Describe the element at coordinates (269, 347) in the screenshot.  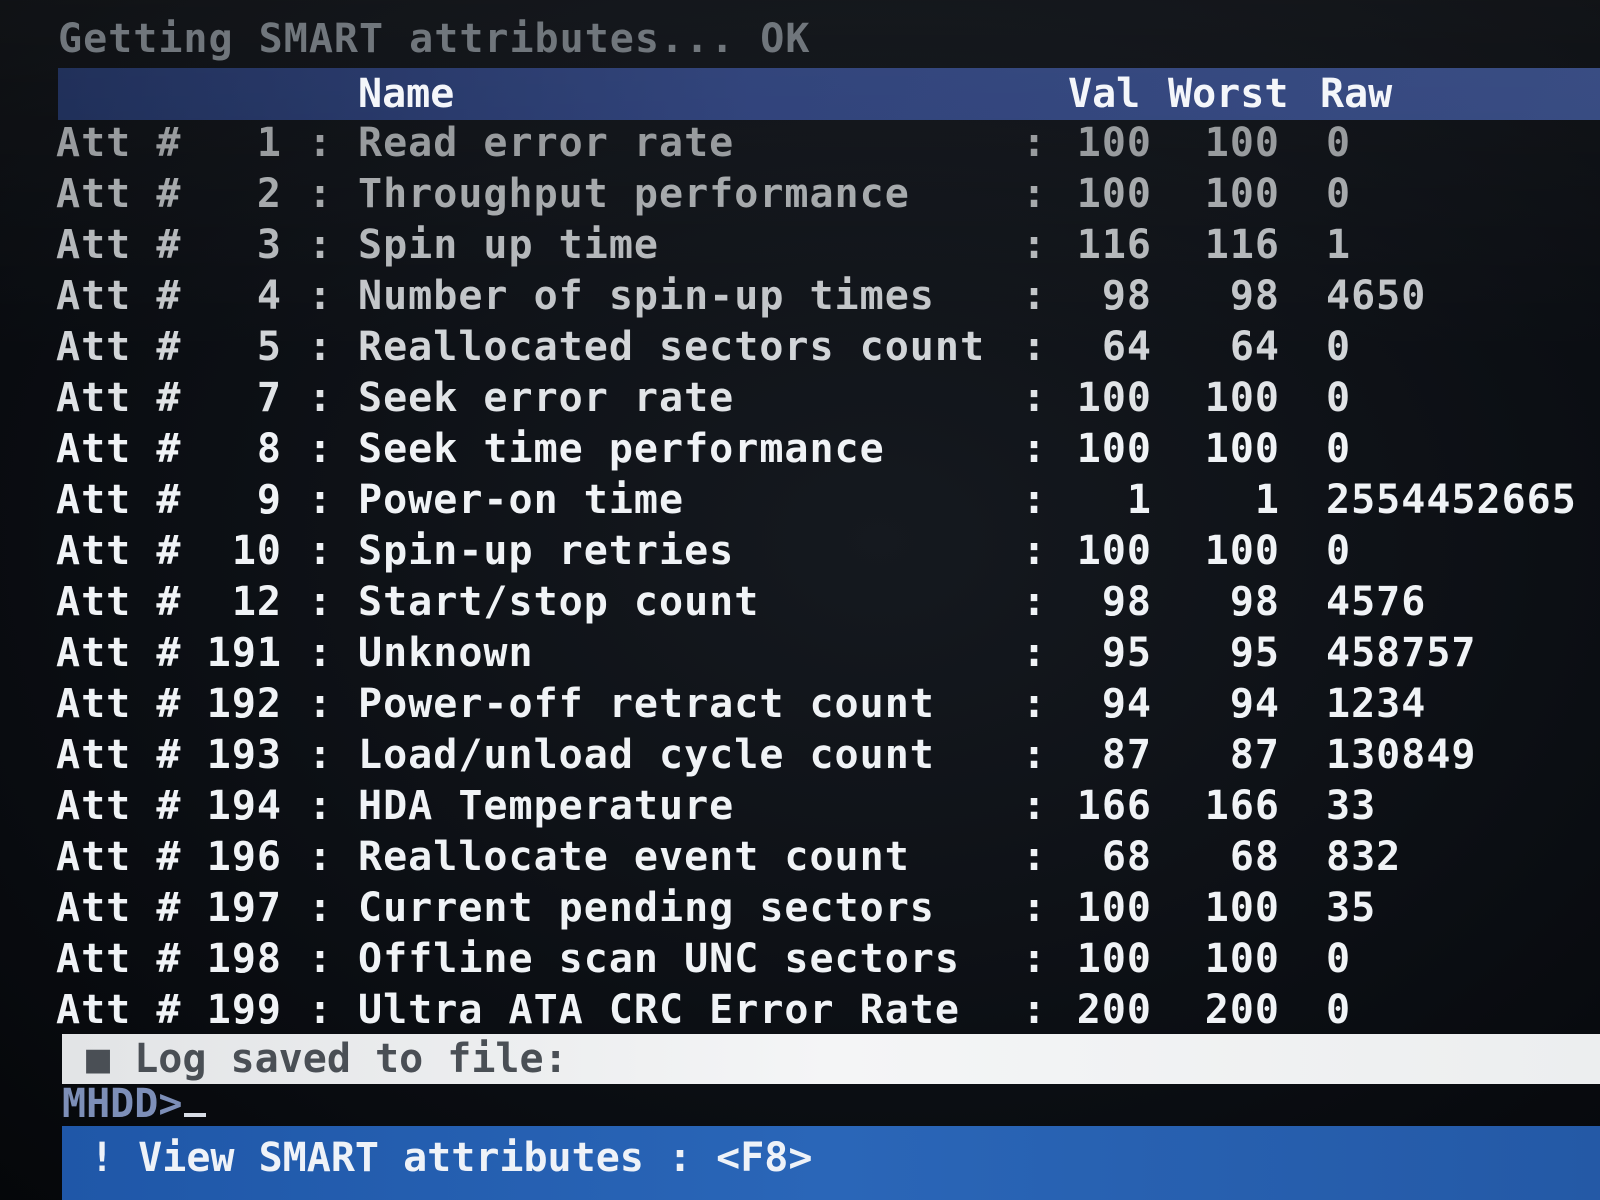
I see `attribute-id: 5` at that location.